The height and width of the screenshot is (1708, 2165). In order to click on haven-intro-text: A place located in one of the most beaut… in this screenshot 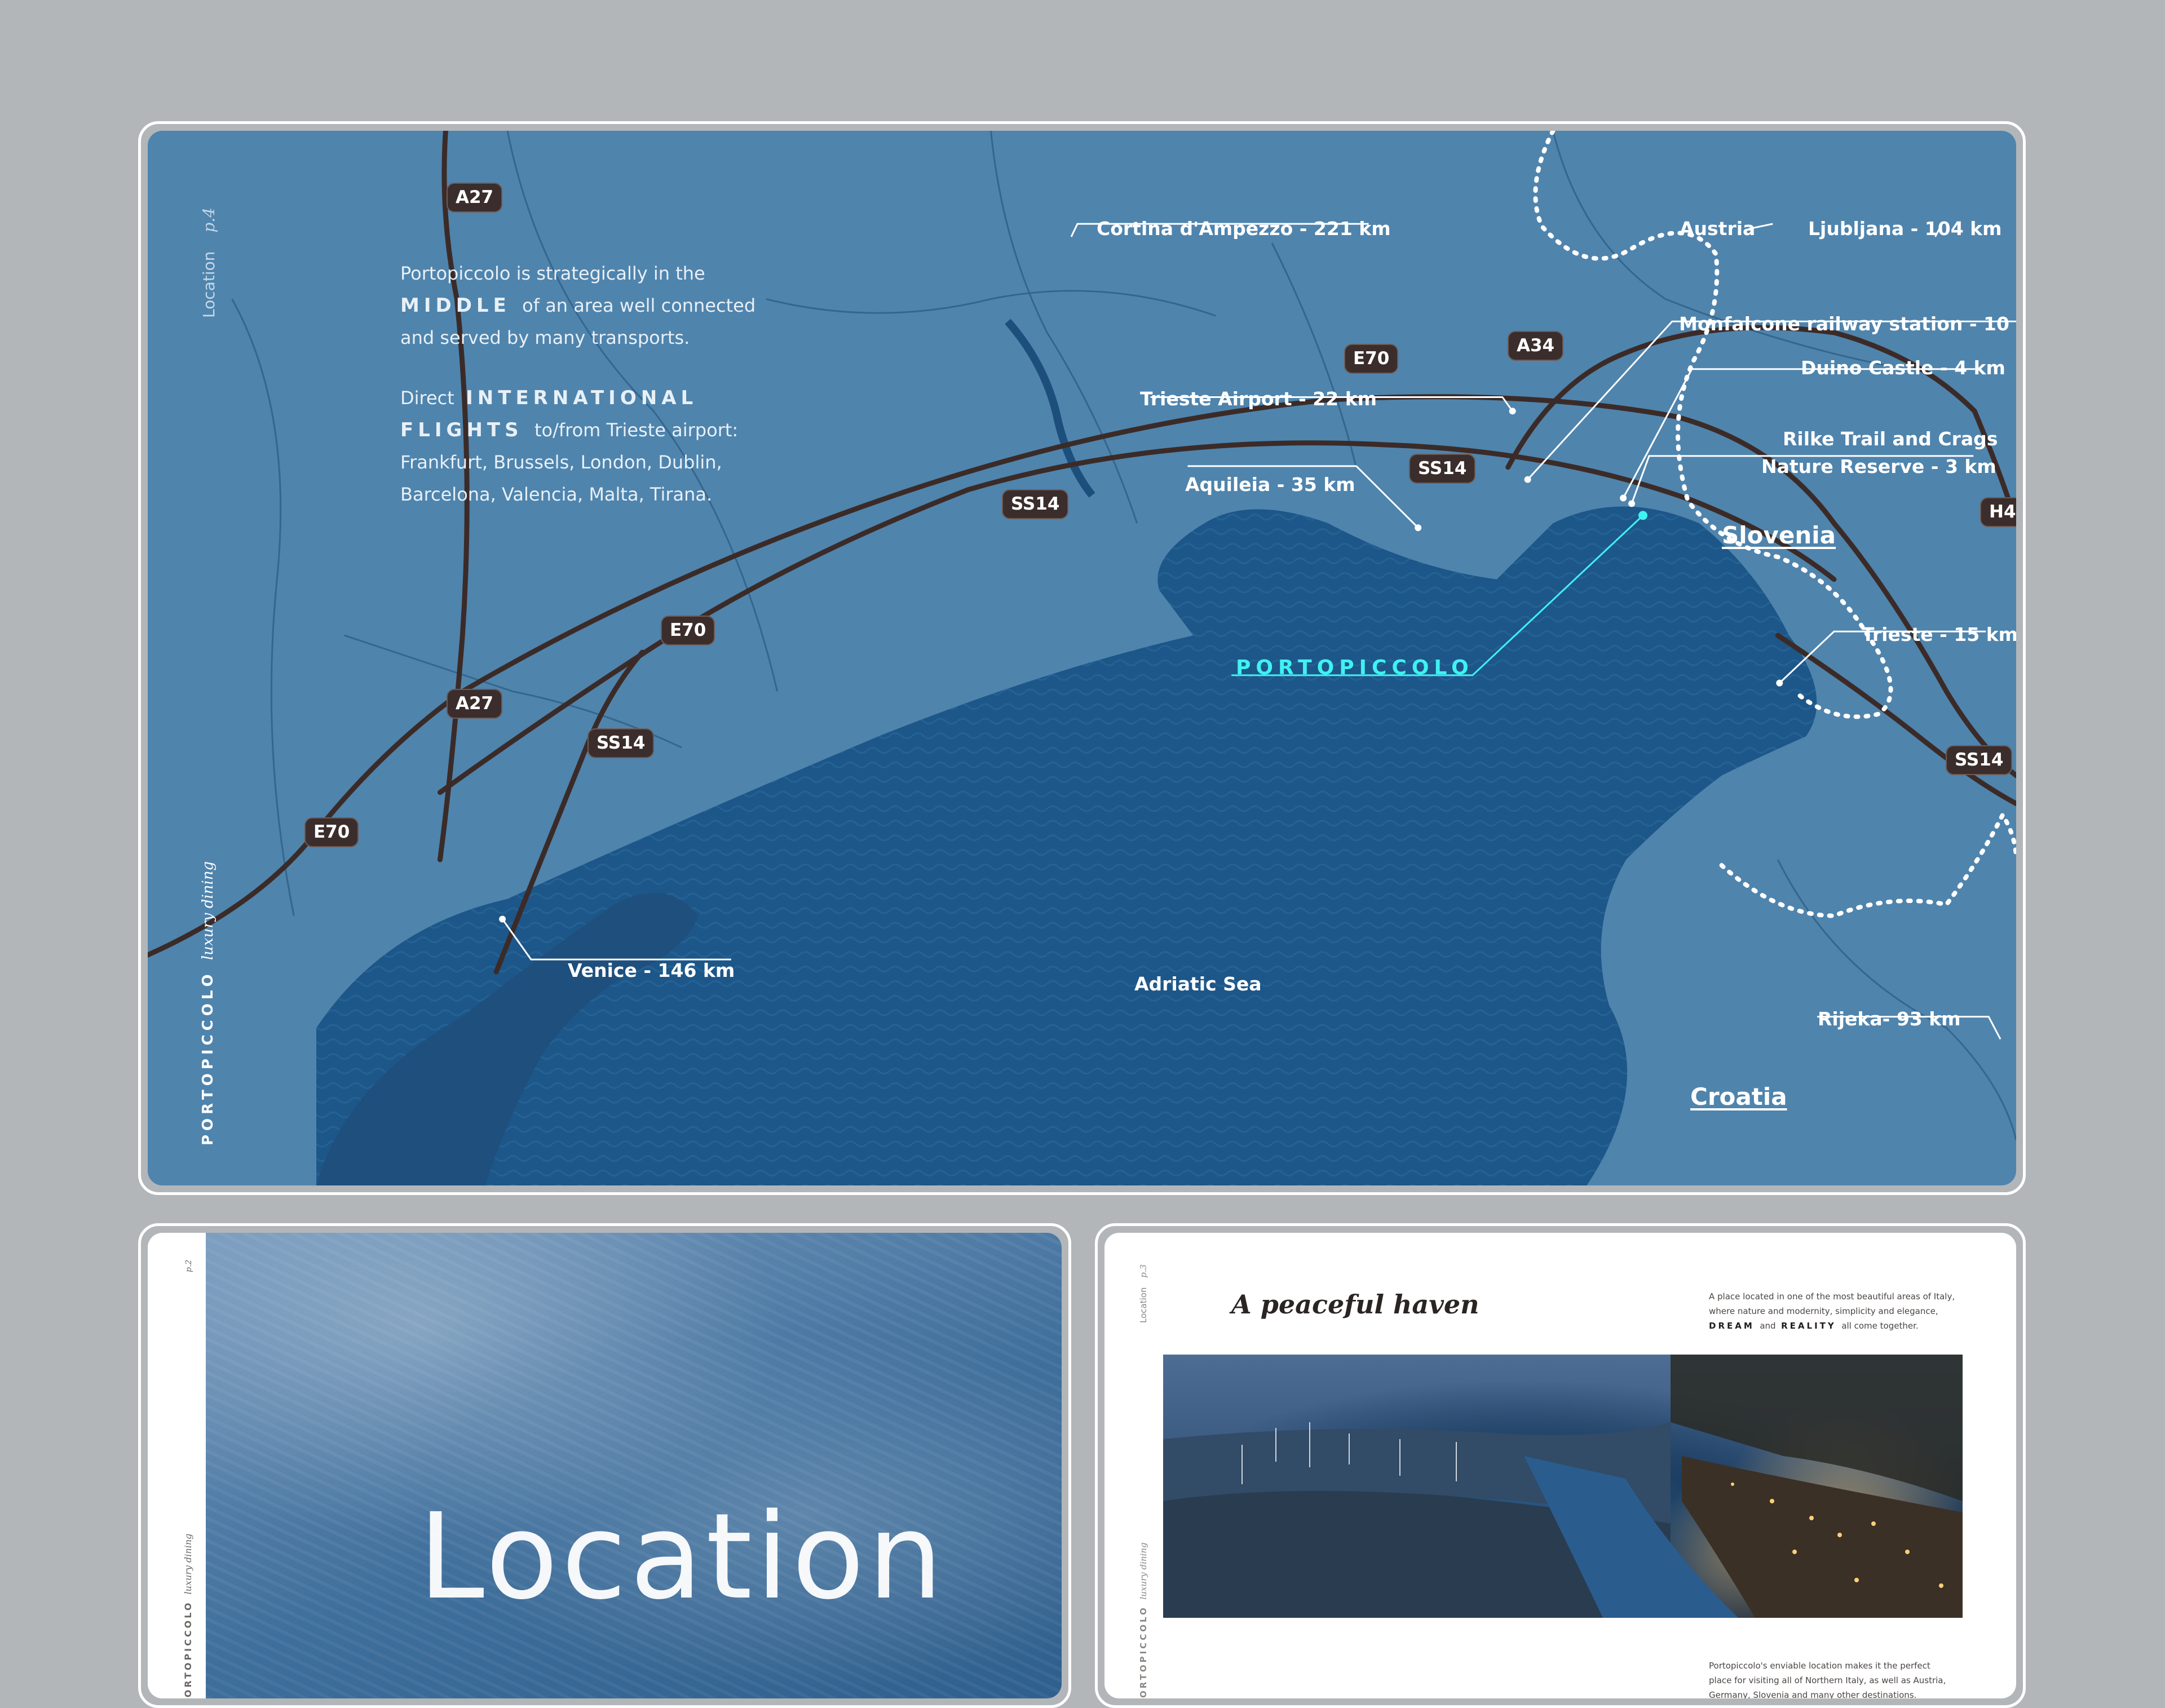, I will do `click(1832, 1311)`.